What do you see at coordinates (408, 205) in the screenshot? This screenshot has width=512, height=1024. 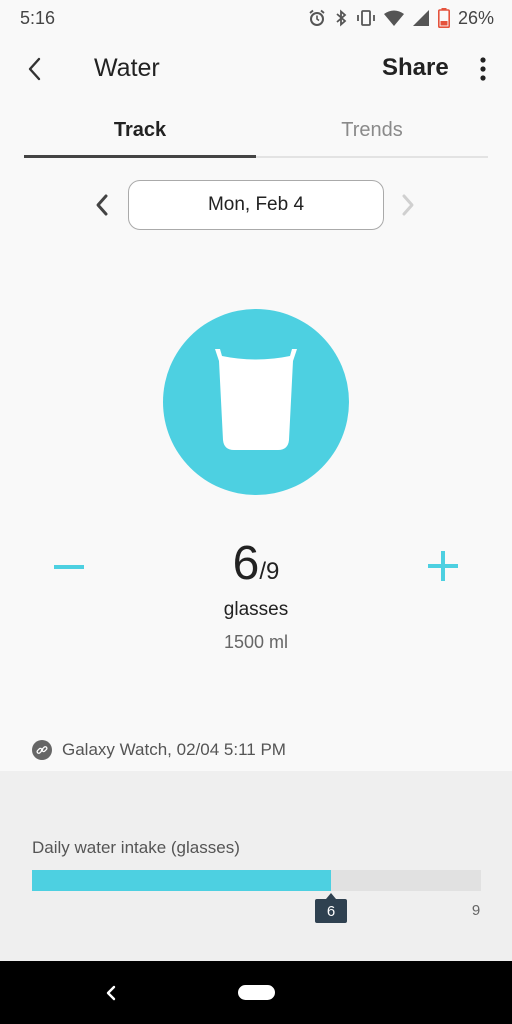 I see `chevron-right-icon` at bounding box center [408, 205].